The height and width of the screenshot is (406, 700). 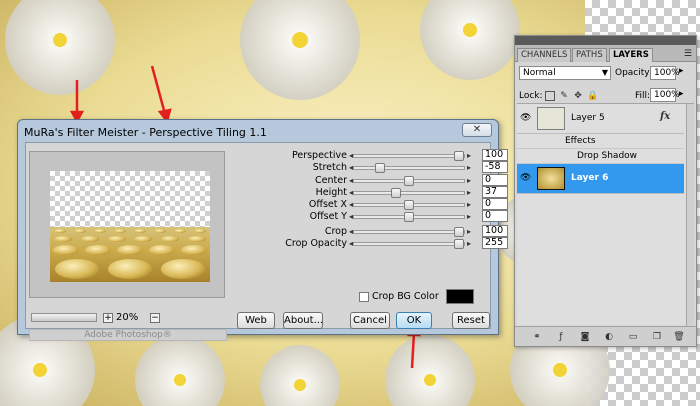 What do you see at coordinates (657, 337) in the screenshot?
I see `new-layer-icon: ❐` at bounding box center [657, 337].